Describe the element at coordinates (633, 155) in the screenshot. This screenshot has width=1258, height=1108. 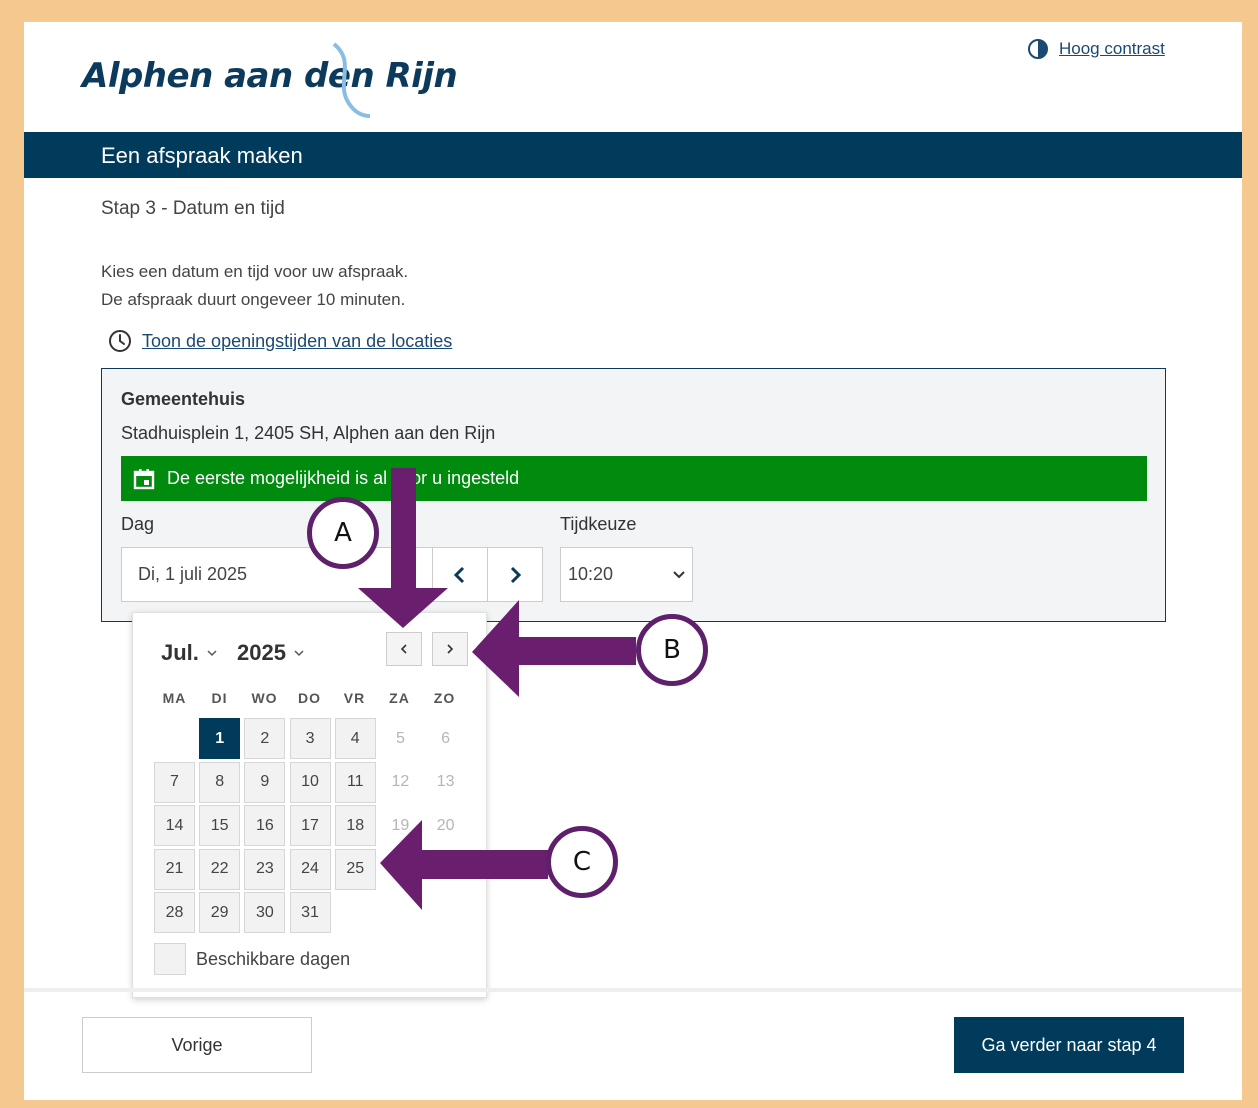
I see `page-title-bar: Een afspraak maken` at that location.